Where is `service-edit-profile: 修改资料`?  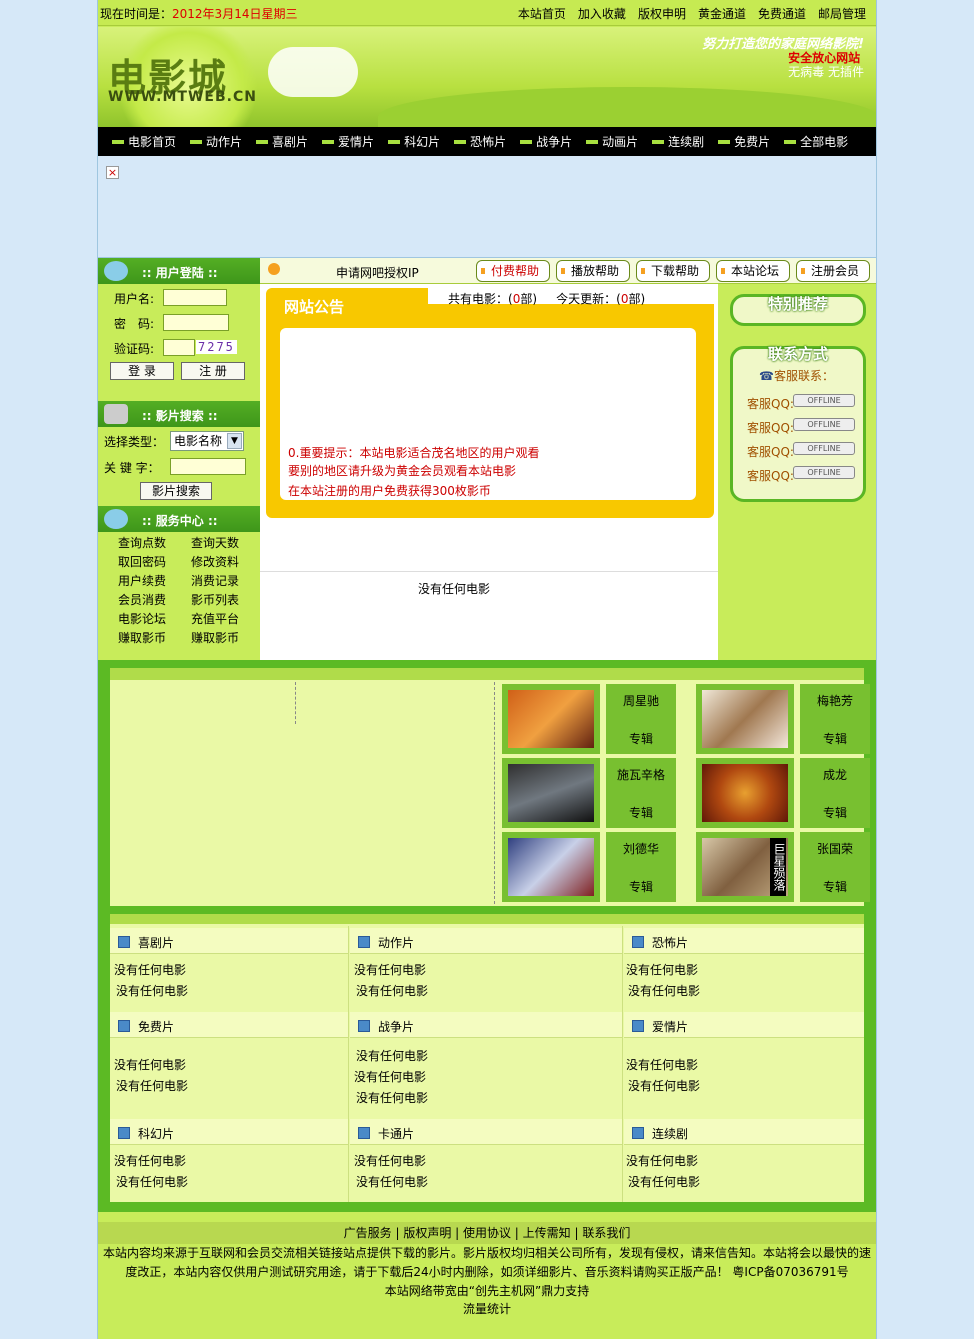 service-edit-profile: 修改资料 is located at coordinates (215, 561).